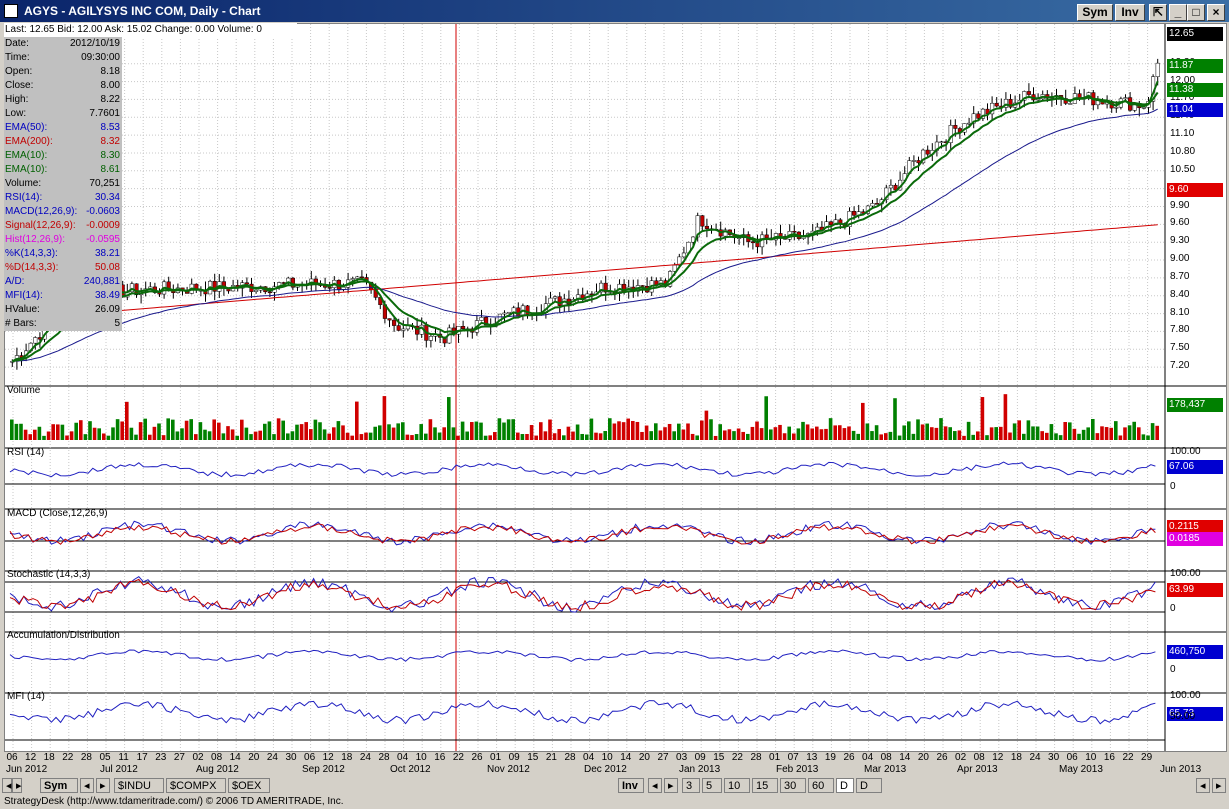 The width and height of the screenshot is (1229, 809). I want to click on period-next-icon: ▸, so click(671, 785).